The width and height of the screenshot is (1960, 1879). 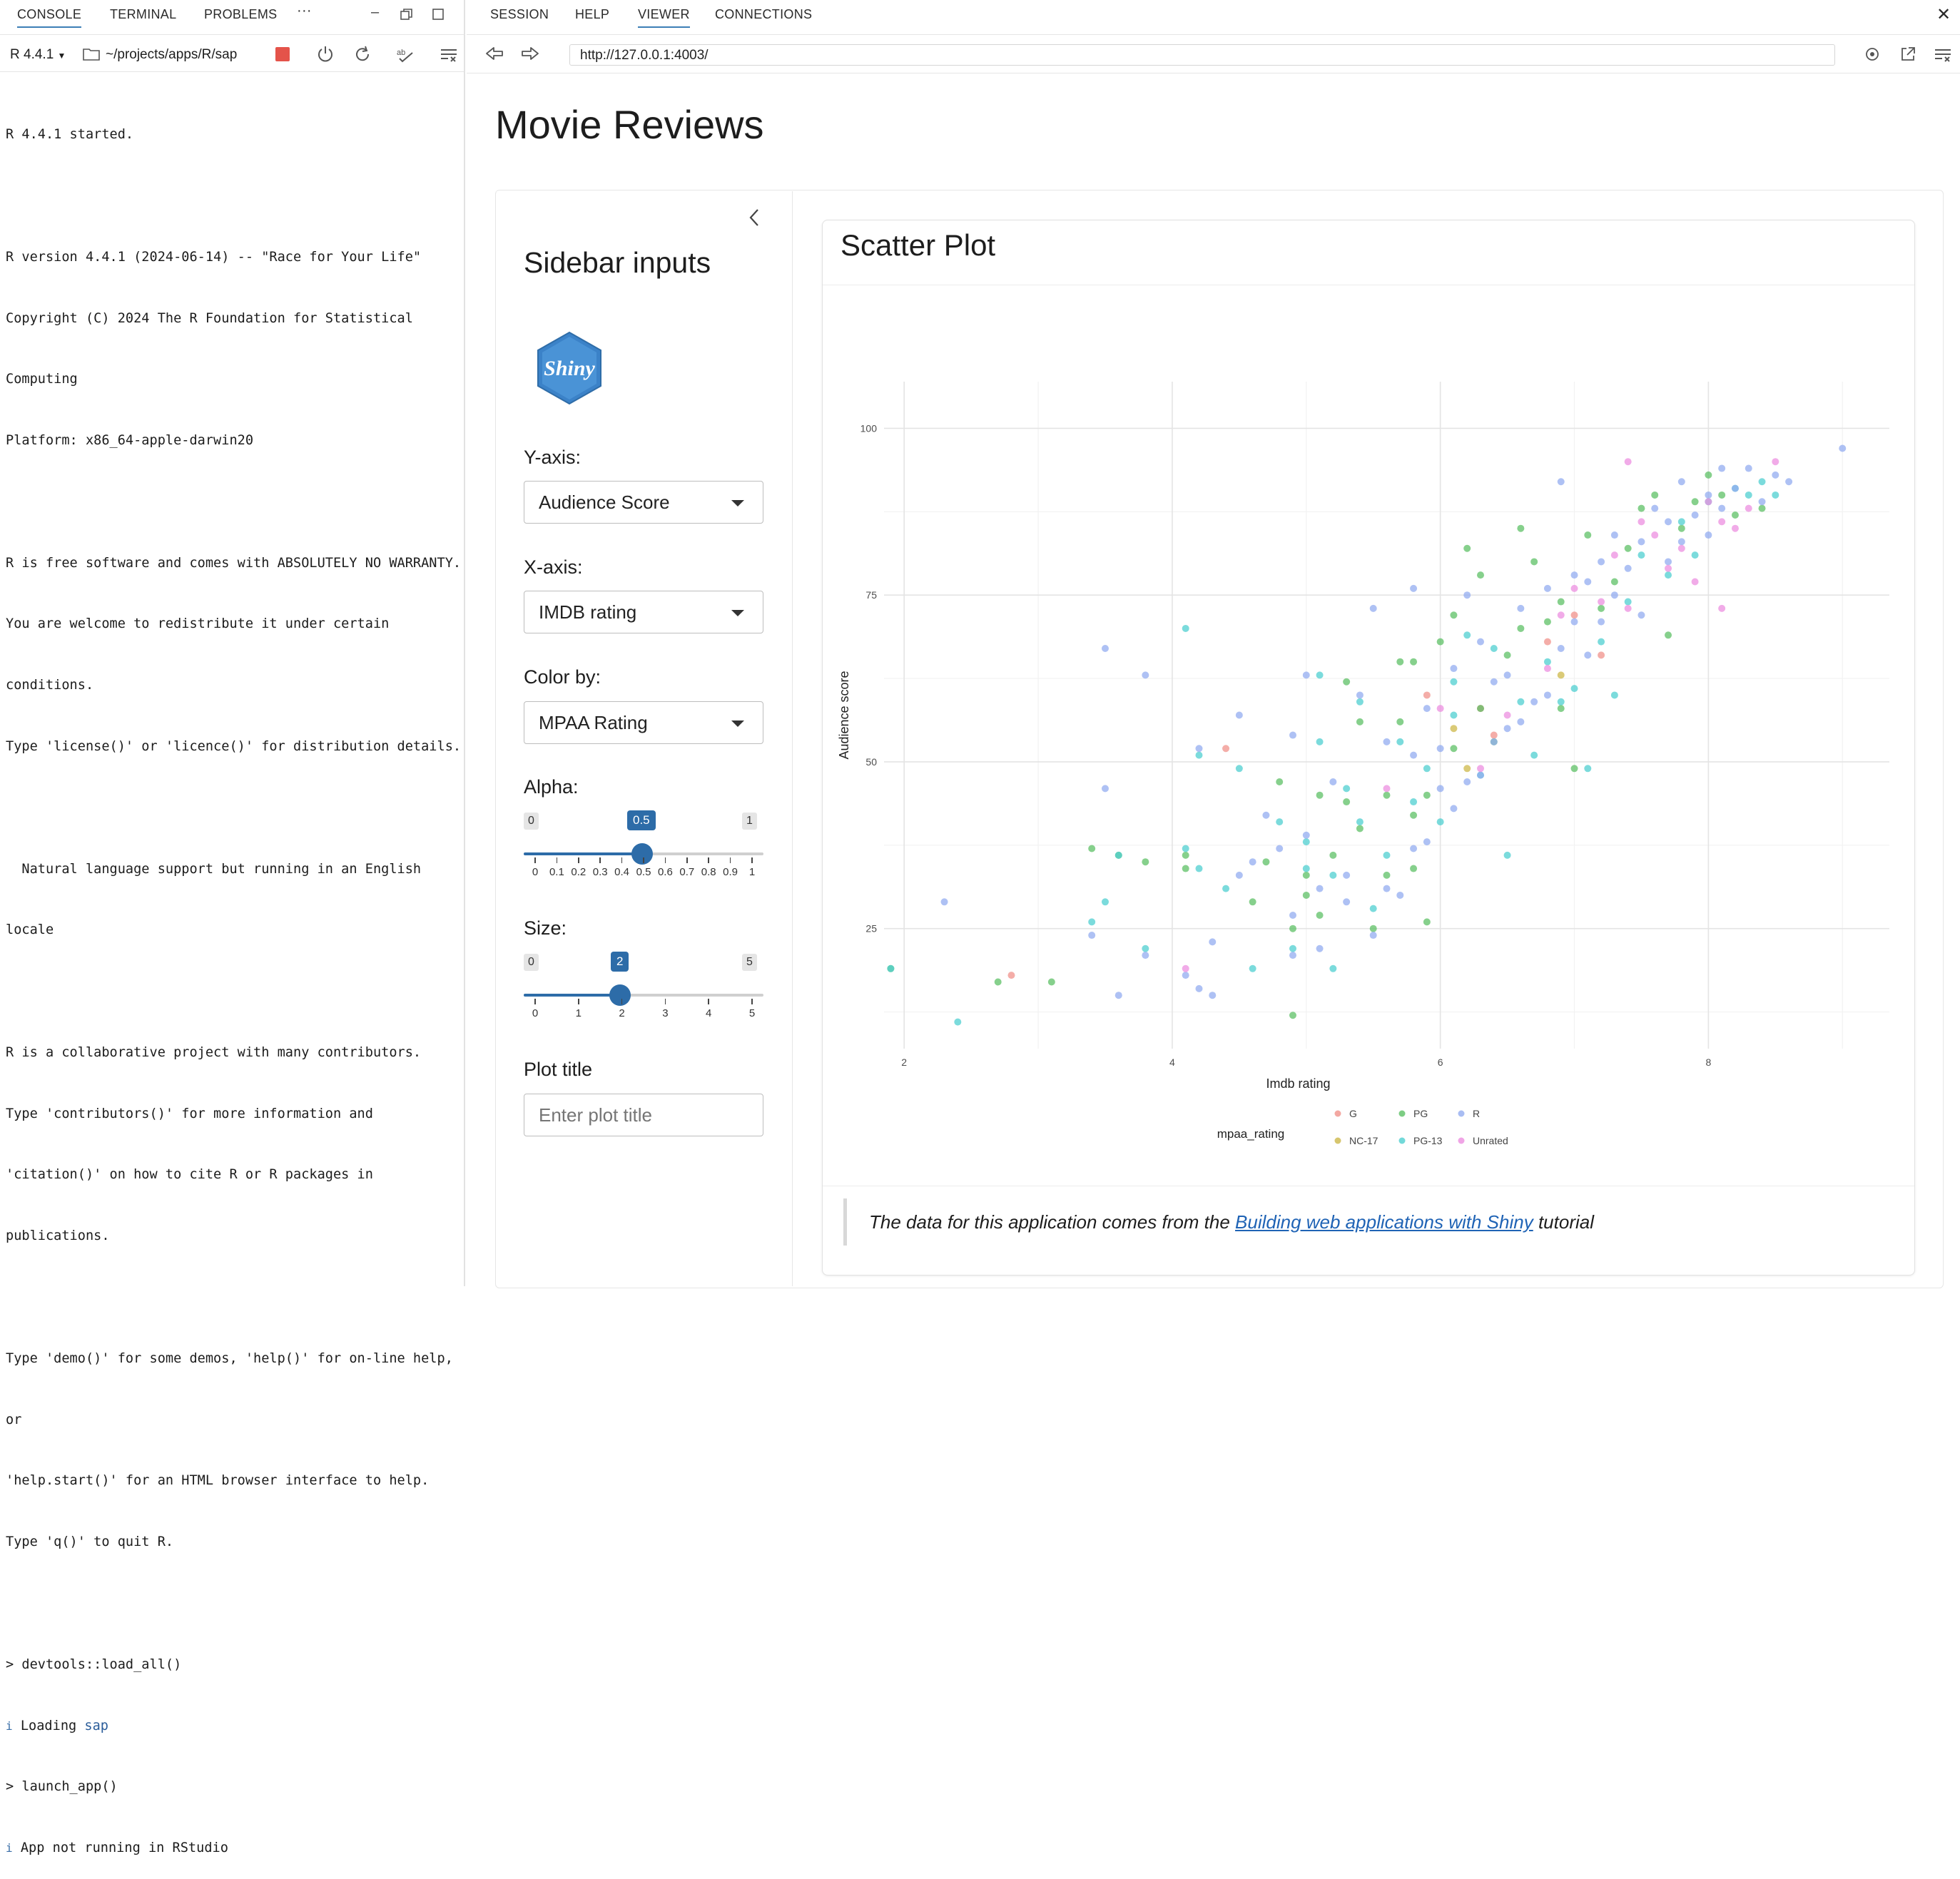 I want to click on restore-icon, so click(x=407, y=16).